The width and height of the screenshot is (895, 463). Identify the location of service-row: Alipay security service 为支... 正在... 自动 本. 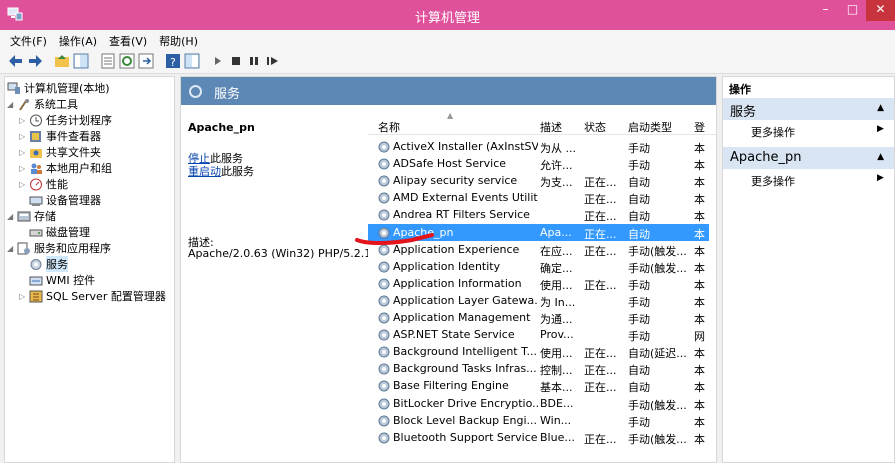
(538, 180).